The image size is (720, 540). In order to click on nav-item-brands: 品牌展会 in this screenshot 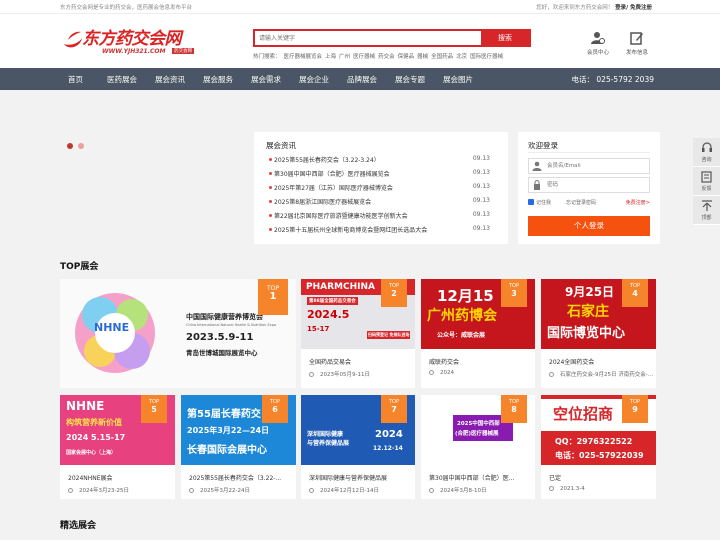, I will do `click(362, 79)`.